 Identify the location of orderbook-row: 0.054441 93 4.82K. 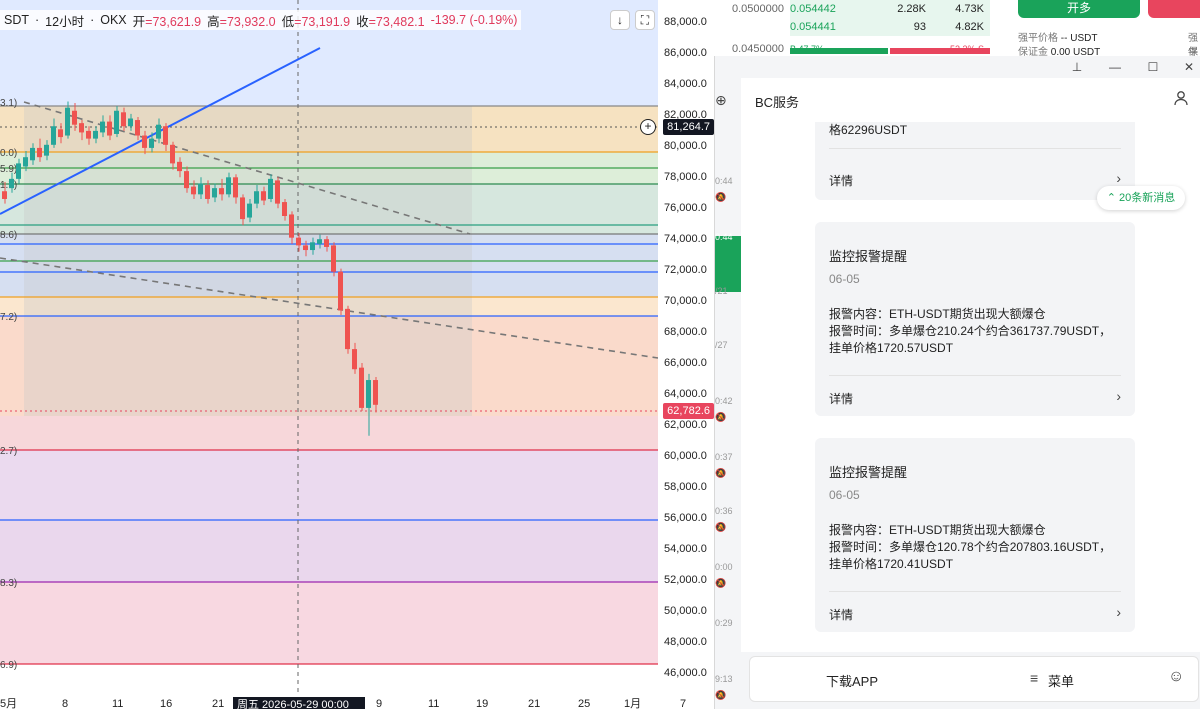
(890, 27).